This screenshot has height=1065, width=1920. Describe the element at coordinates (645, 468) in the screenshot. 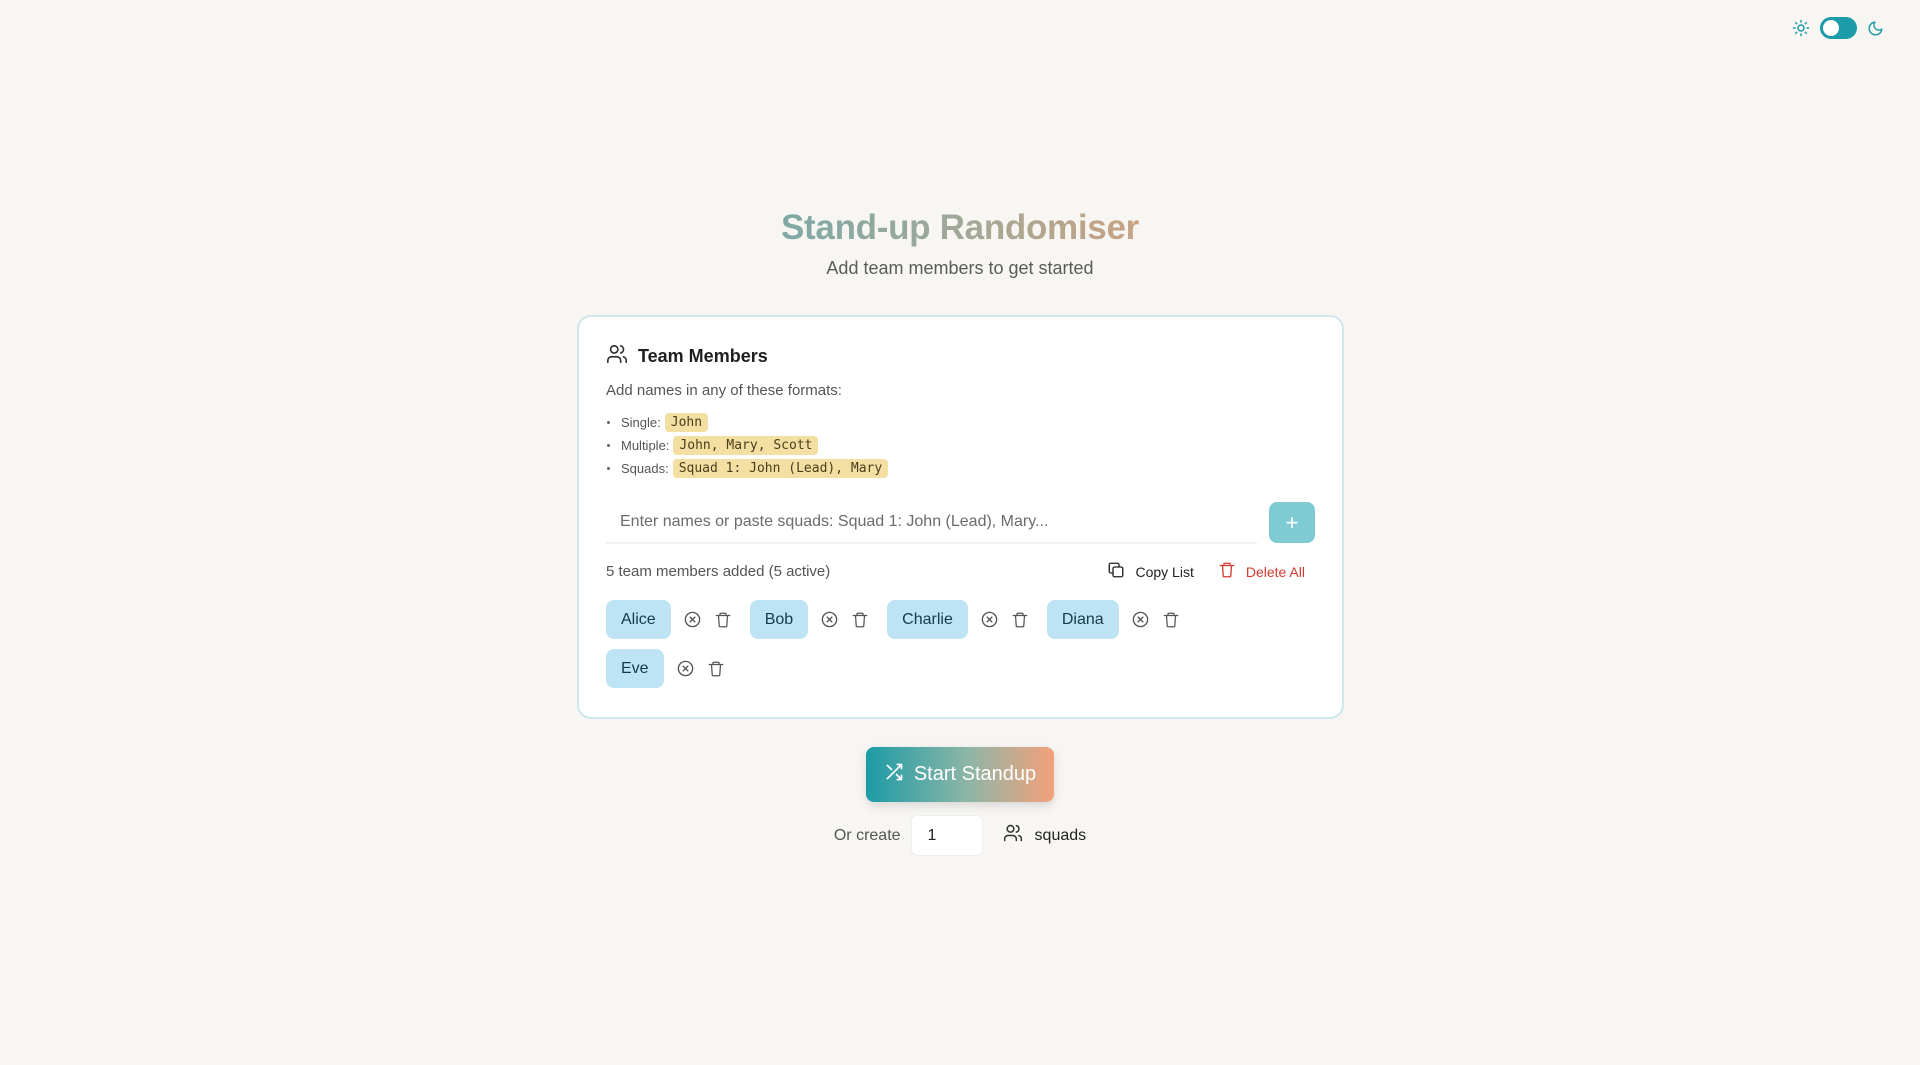

I see `format-label: Squads:` at that location.